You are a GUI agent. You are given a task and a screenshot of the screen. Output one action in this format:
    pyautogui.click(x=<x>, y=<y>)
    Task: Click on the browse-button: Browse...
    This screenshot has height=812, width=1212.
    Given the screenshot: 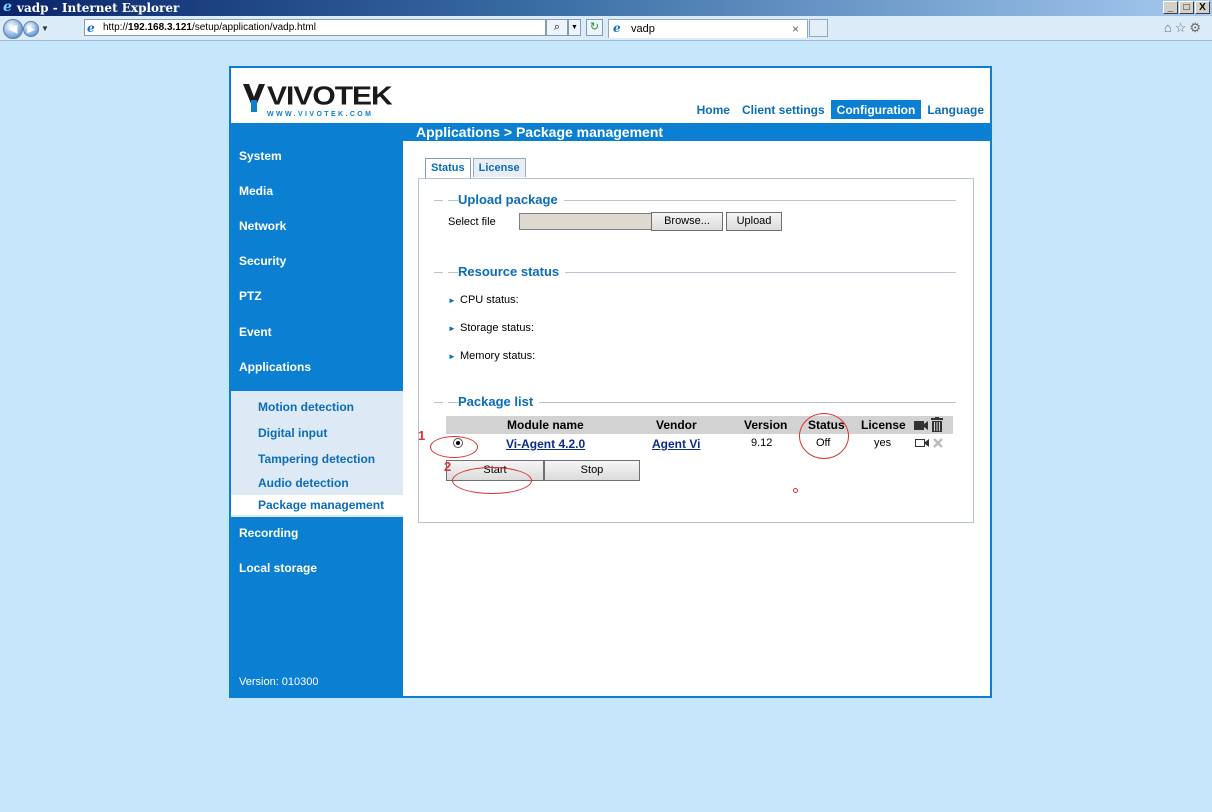 What is the action you would take?
    pyautogui.click(x=687, y=221)
    